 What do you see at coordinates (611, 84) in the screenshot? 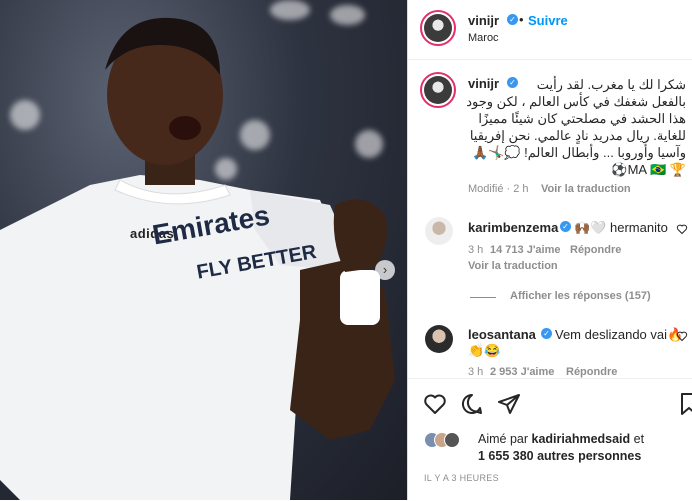
I see `caption-line: شكرا لك يا مغرب. لقد رأيت` at bounding box center [611, 84].